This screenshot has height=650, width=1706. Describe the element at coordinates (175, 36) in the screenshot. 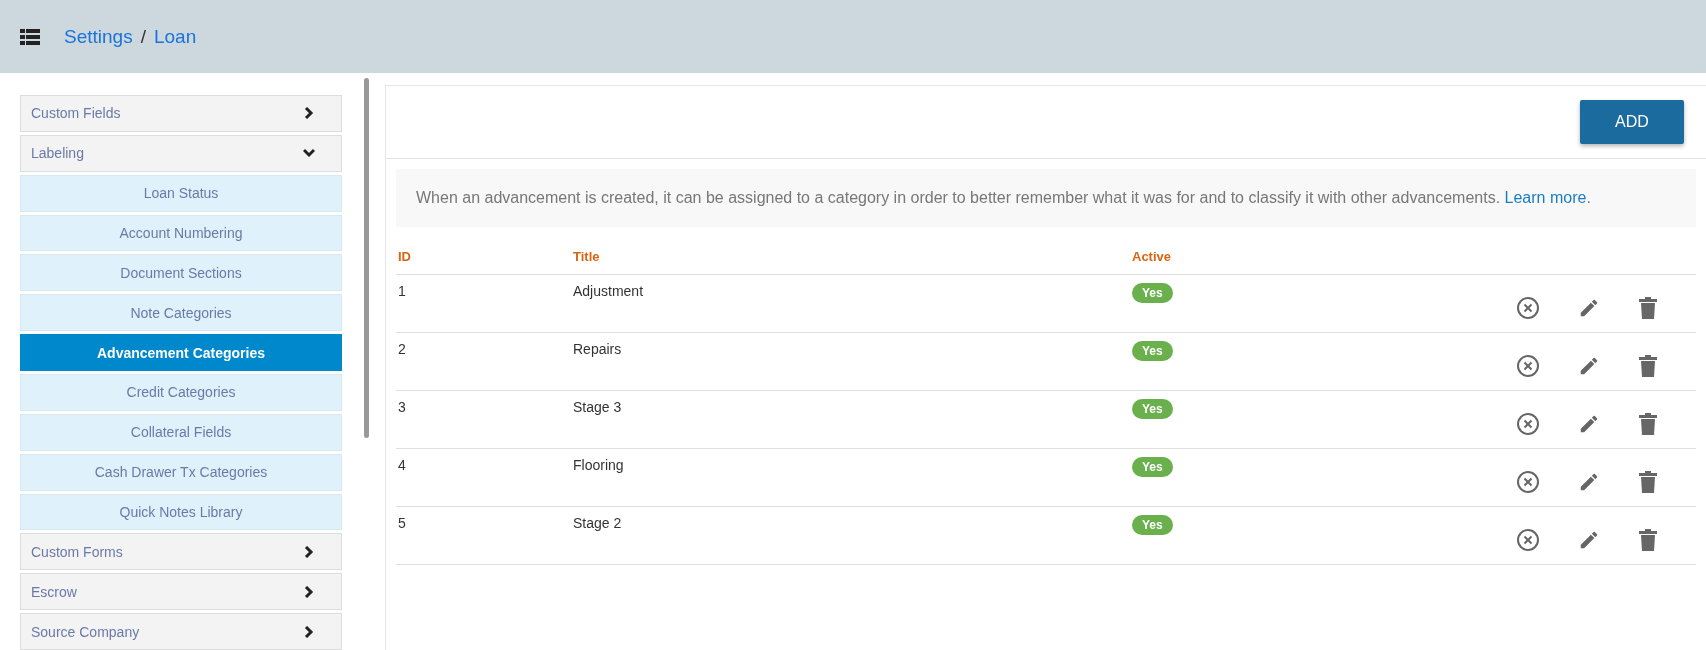

I see `breadcrumb-link: Loan` at that location.